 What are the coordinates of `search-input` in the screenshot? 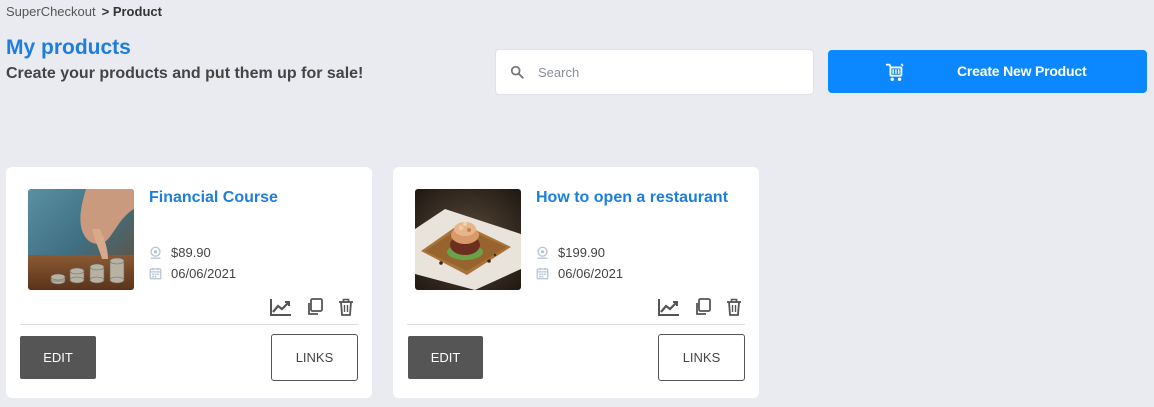 It's located at (658, 72).